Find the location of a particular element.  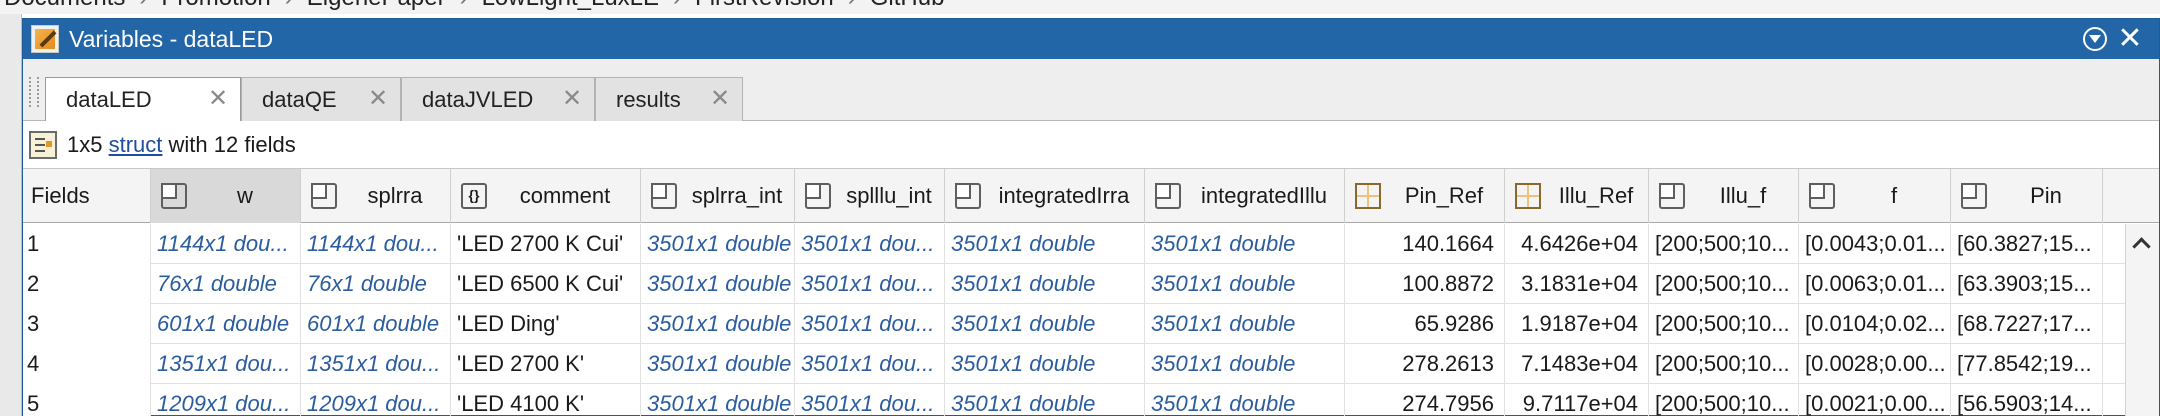

table-cell: 7.1483e+04 is located at coordinates (1577, 364).